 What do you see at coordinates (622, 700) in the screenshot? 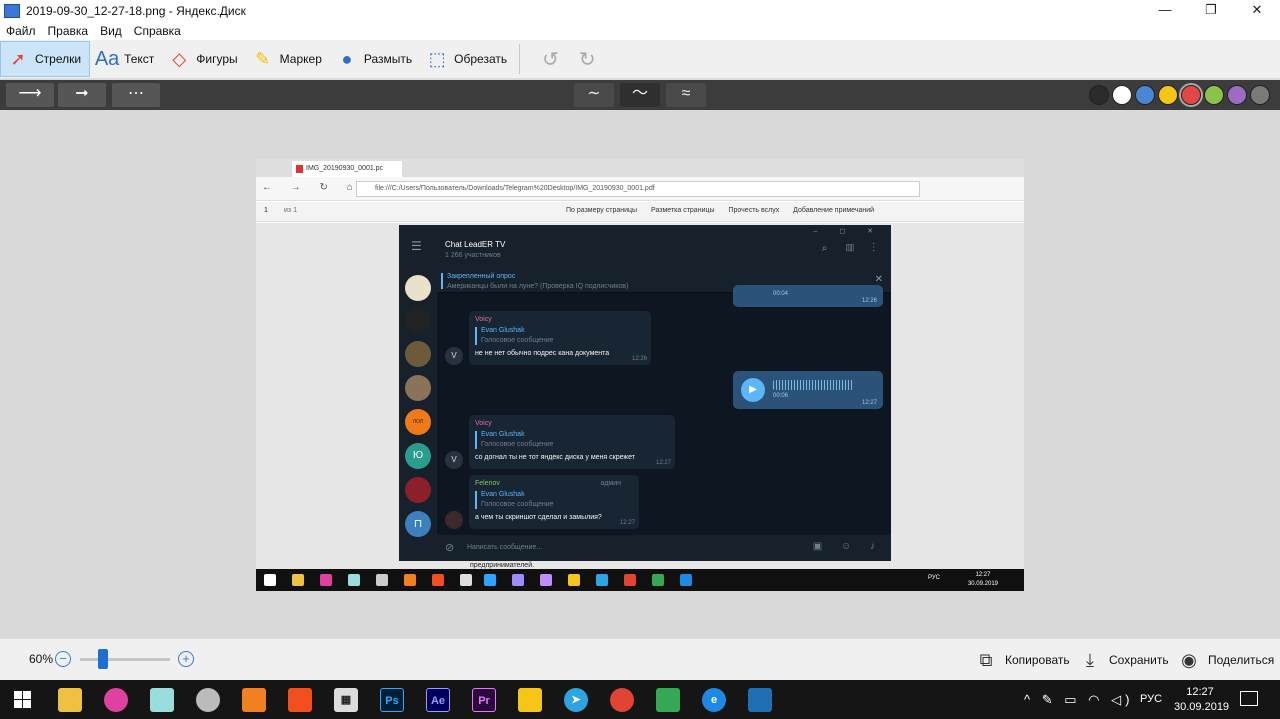
I see `chrome-icon` at bounding box center [622, 700].